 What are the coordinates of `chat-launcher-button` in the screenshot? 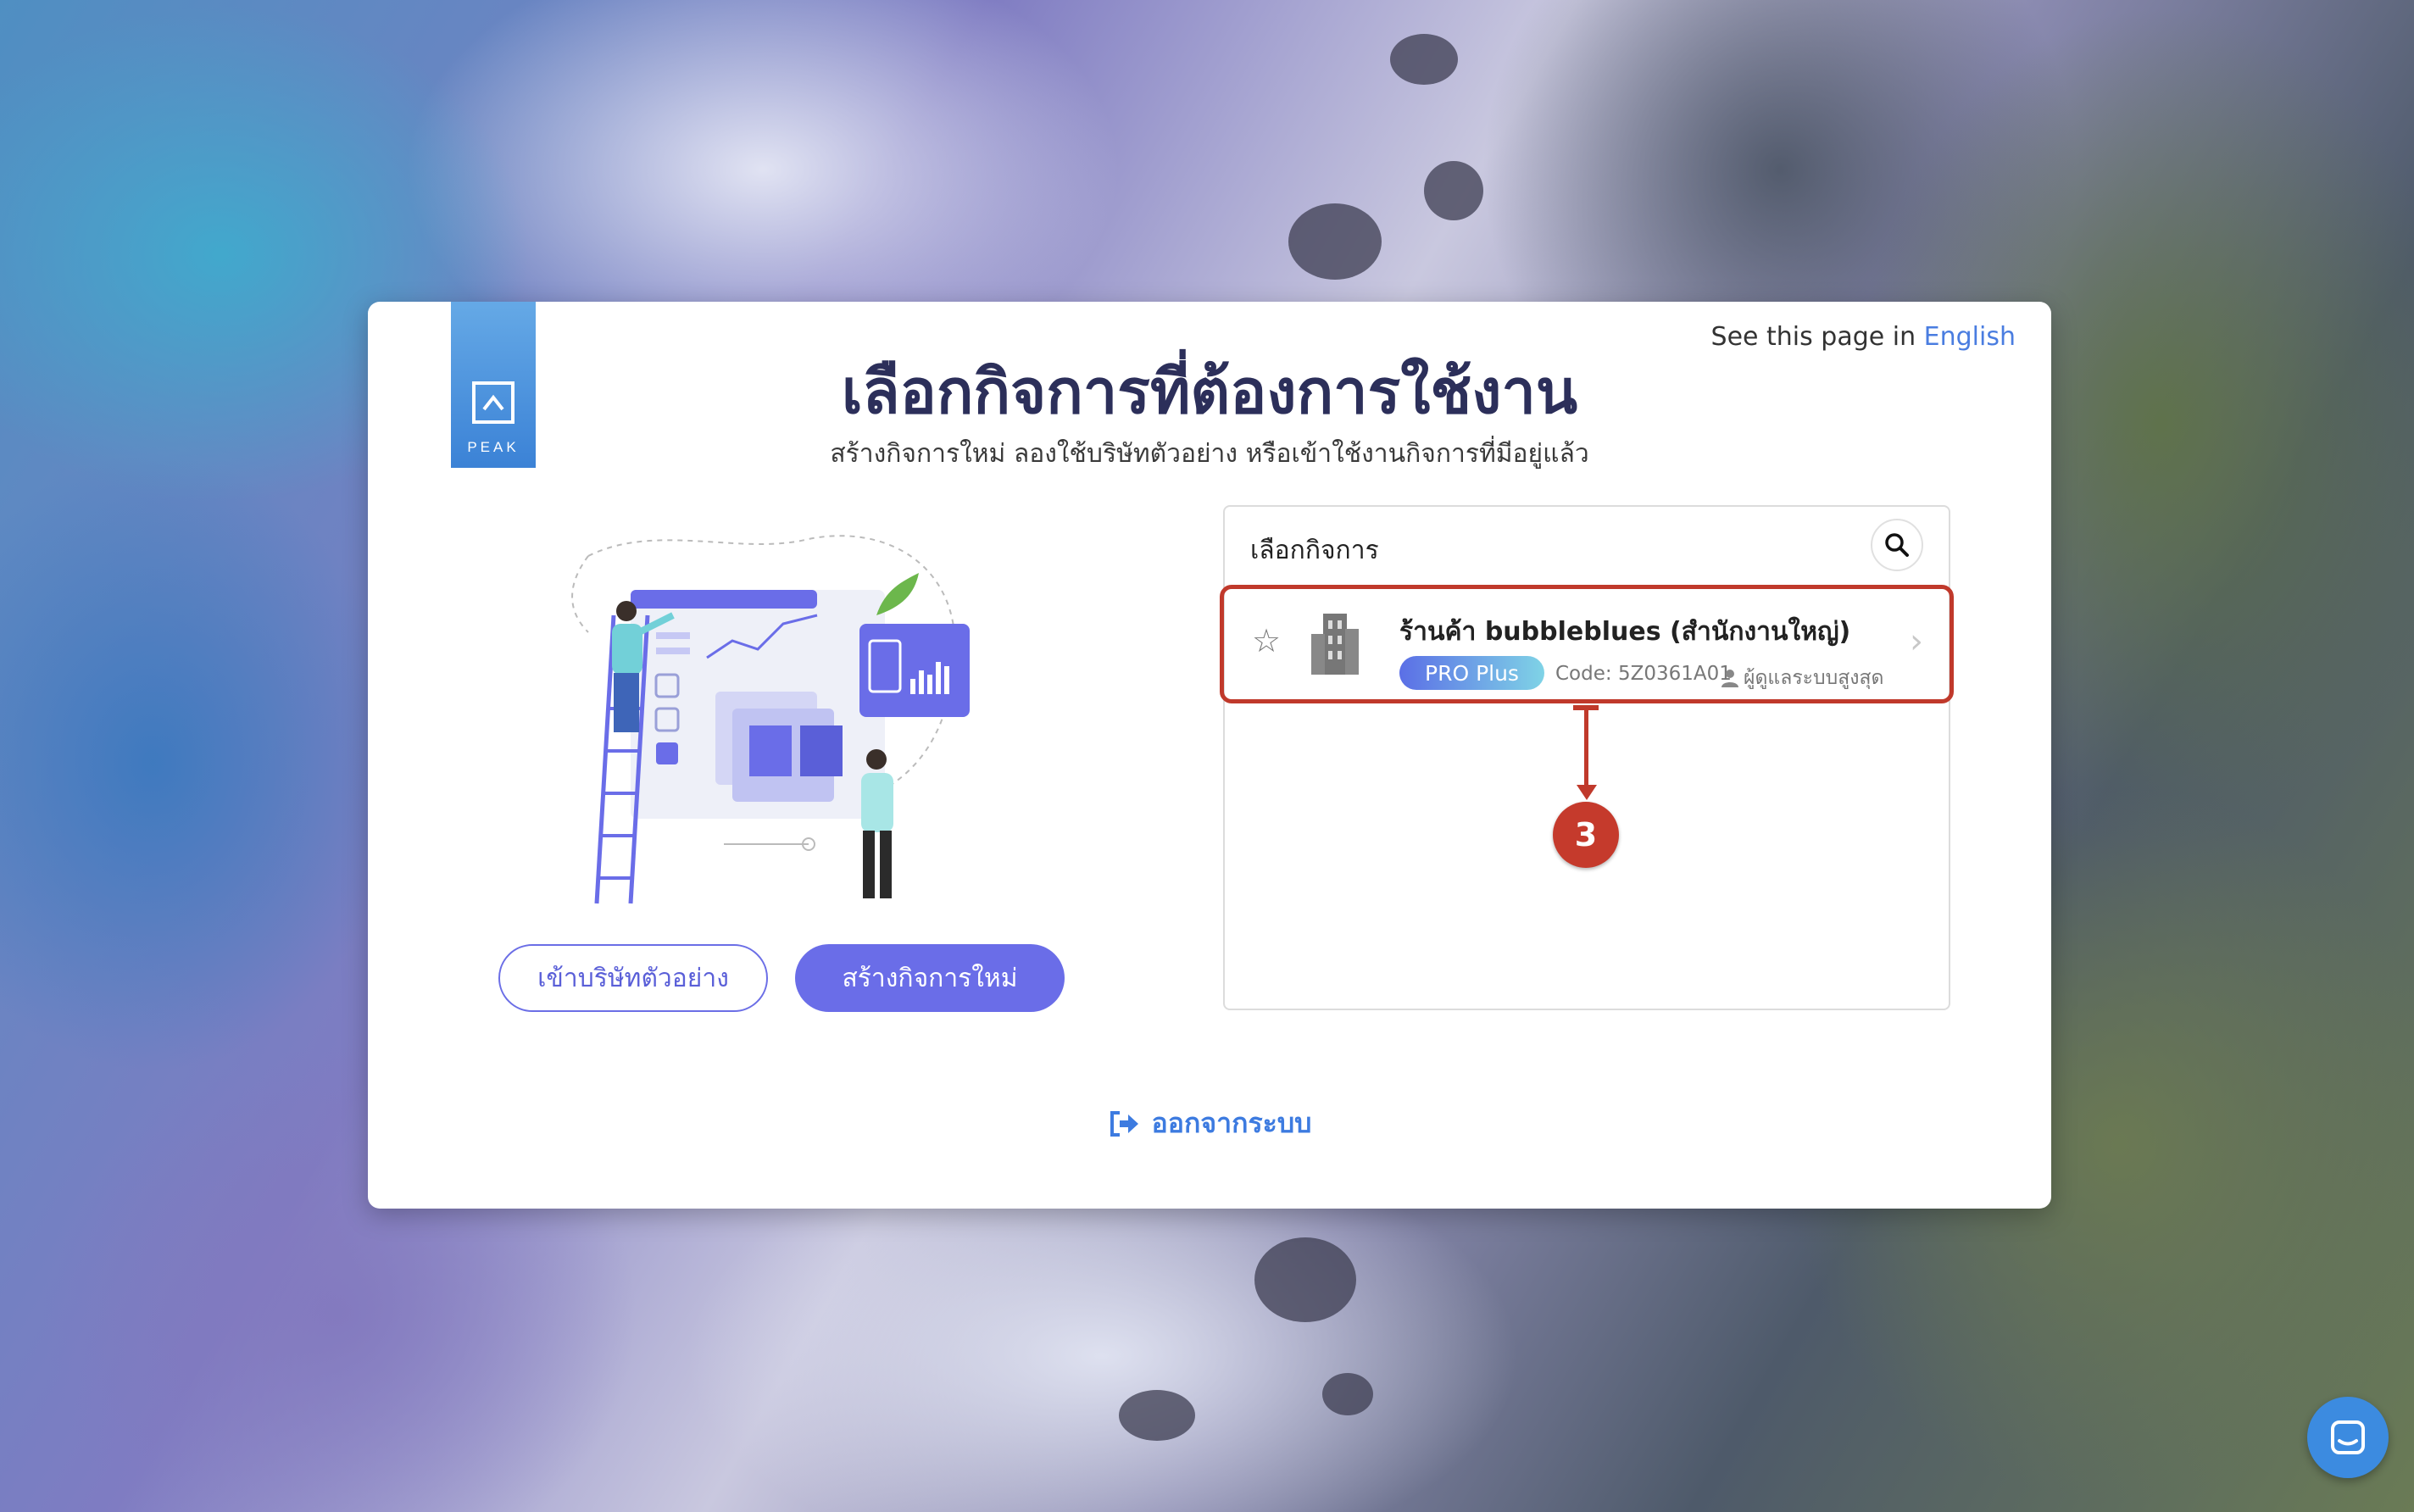 It's located at (2348, 1438).